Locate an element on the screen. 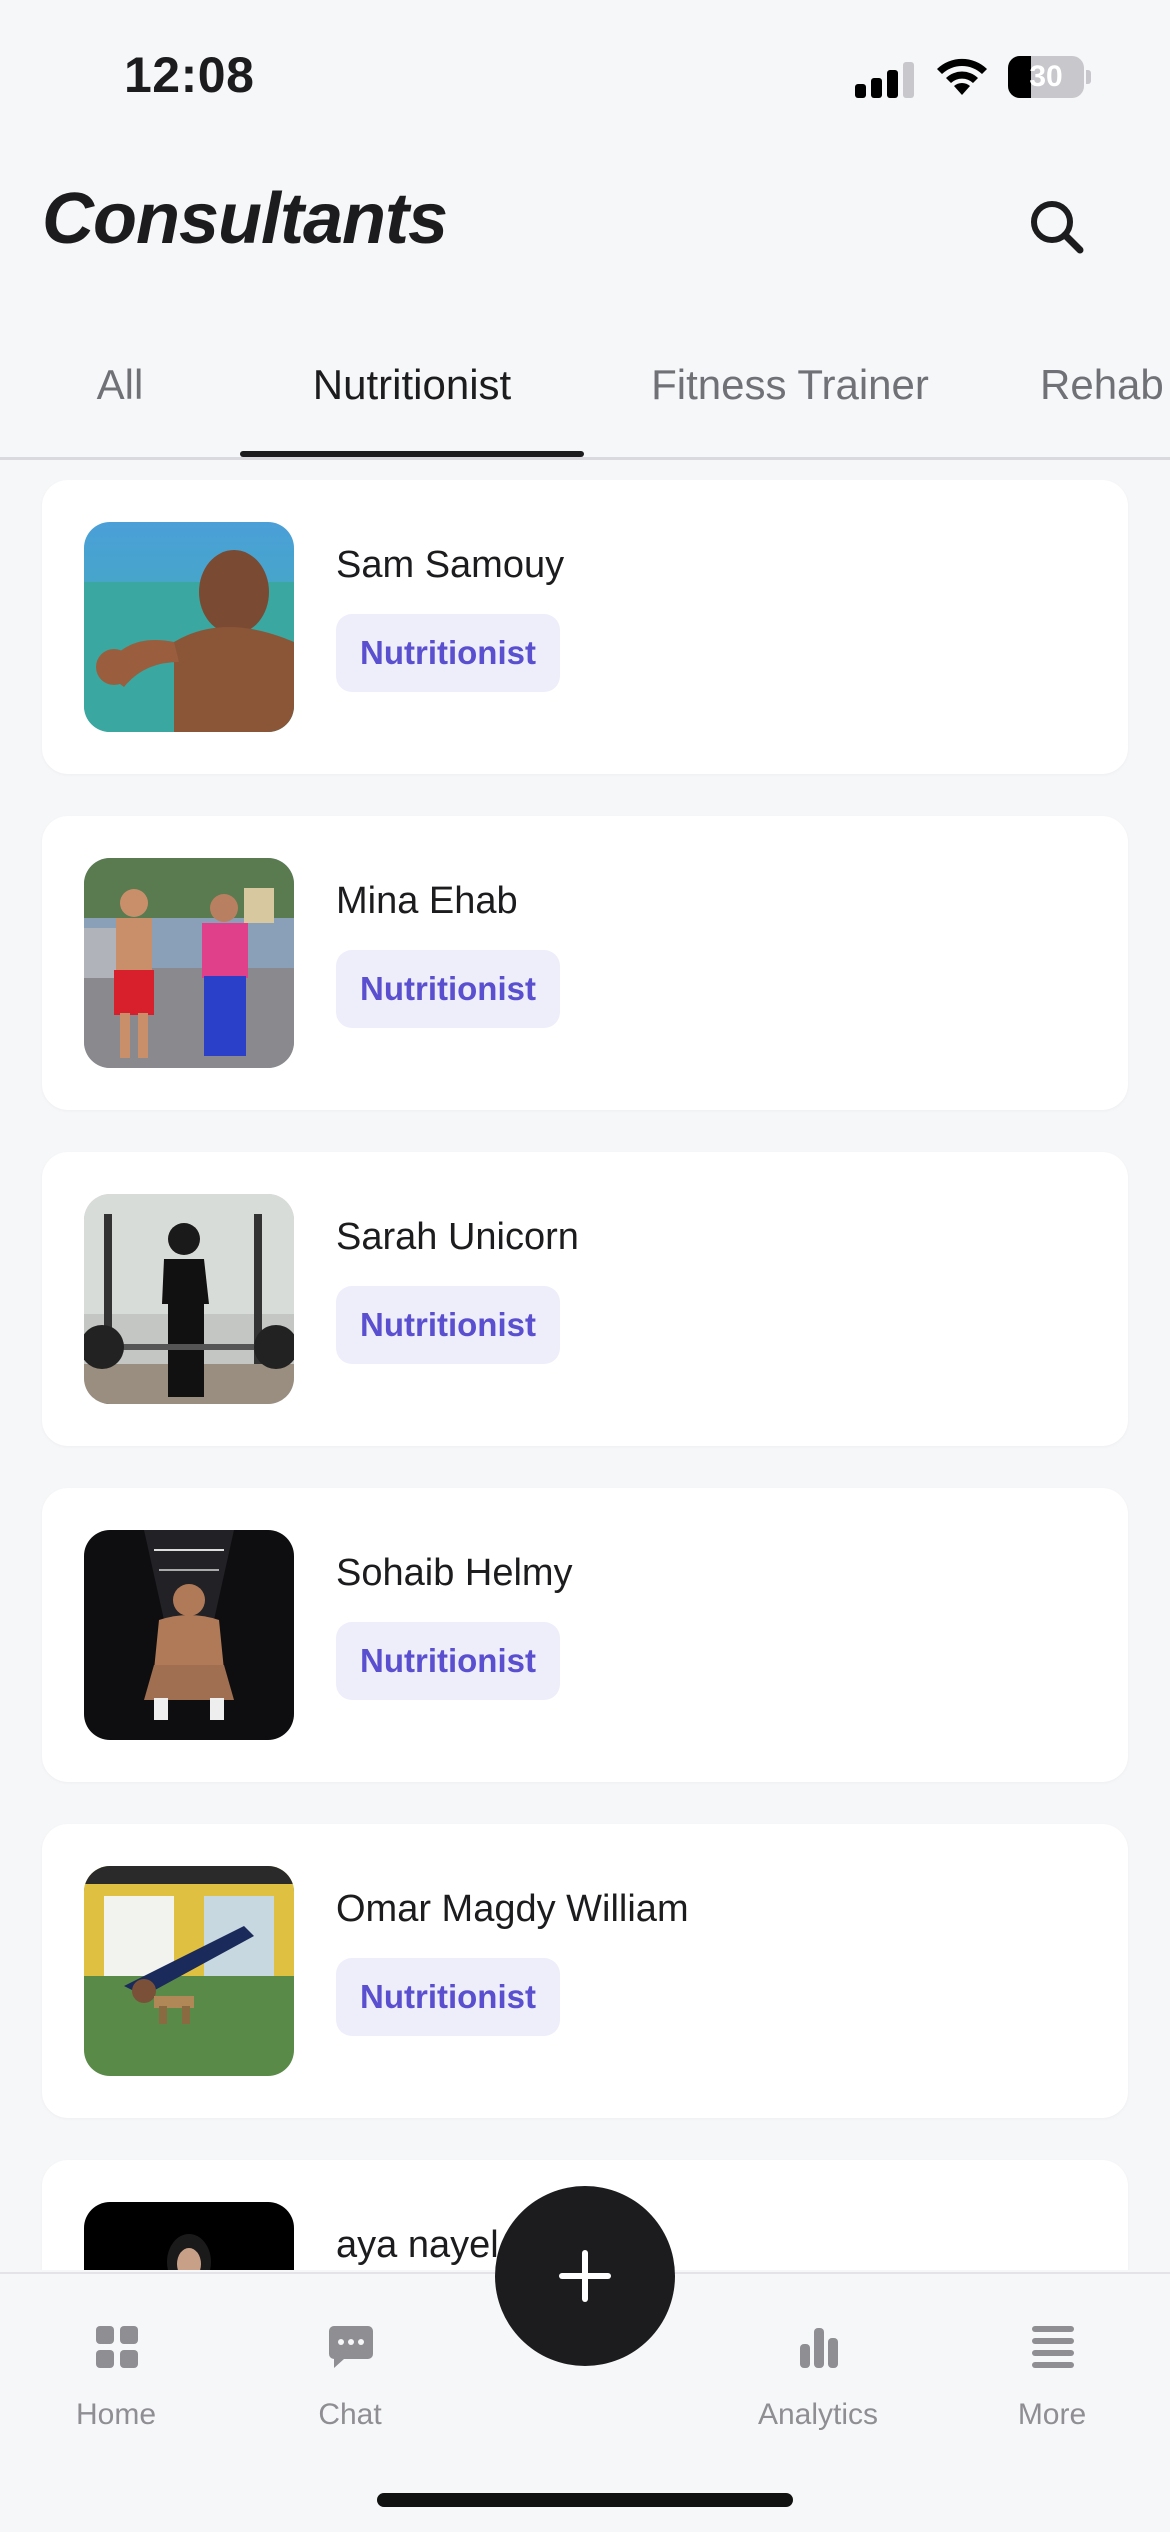 The width and height of the screenshot is (1170, 2532). add-button is located at coordinates (585, 2276).